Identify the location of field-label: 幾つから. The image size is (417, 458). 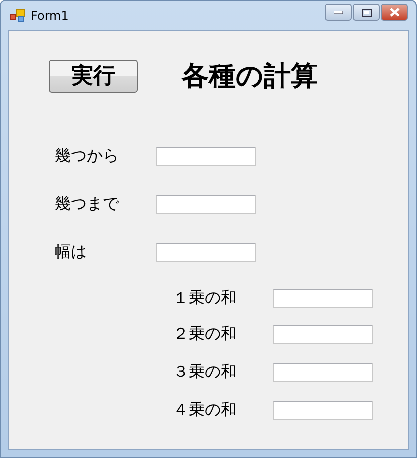
(87, 156).